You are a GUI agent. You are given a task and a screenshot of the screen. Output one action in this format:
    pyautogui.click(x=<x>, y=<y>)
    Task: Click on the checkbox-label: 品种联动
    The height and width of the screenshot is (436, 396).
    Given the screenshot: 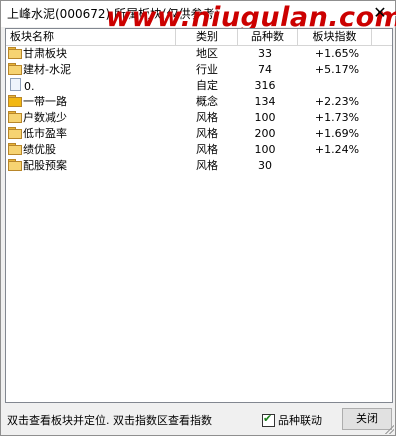 What is the action you would take?
    pyautogui.click(x=300, y=420)
    